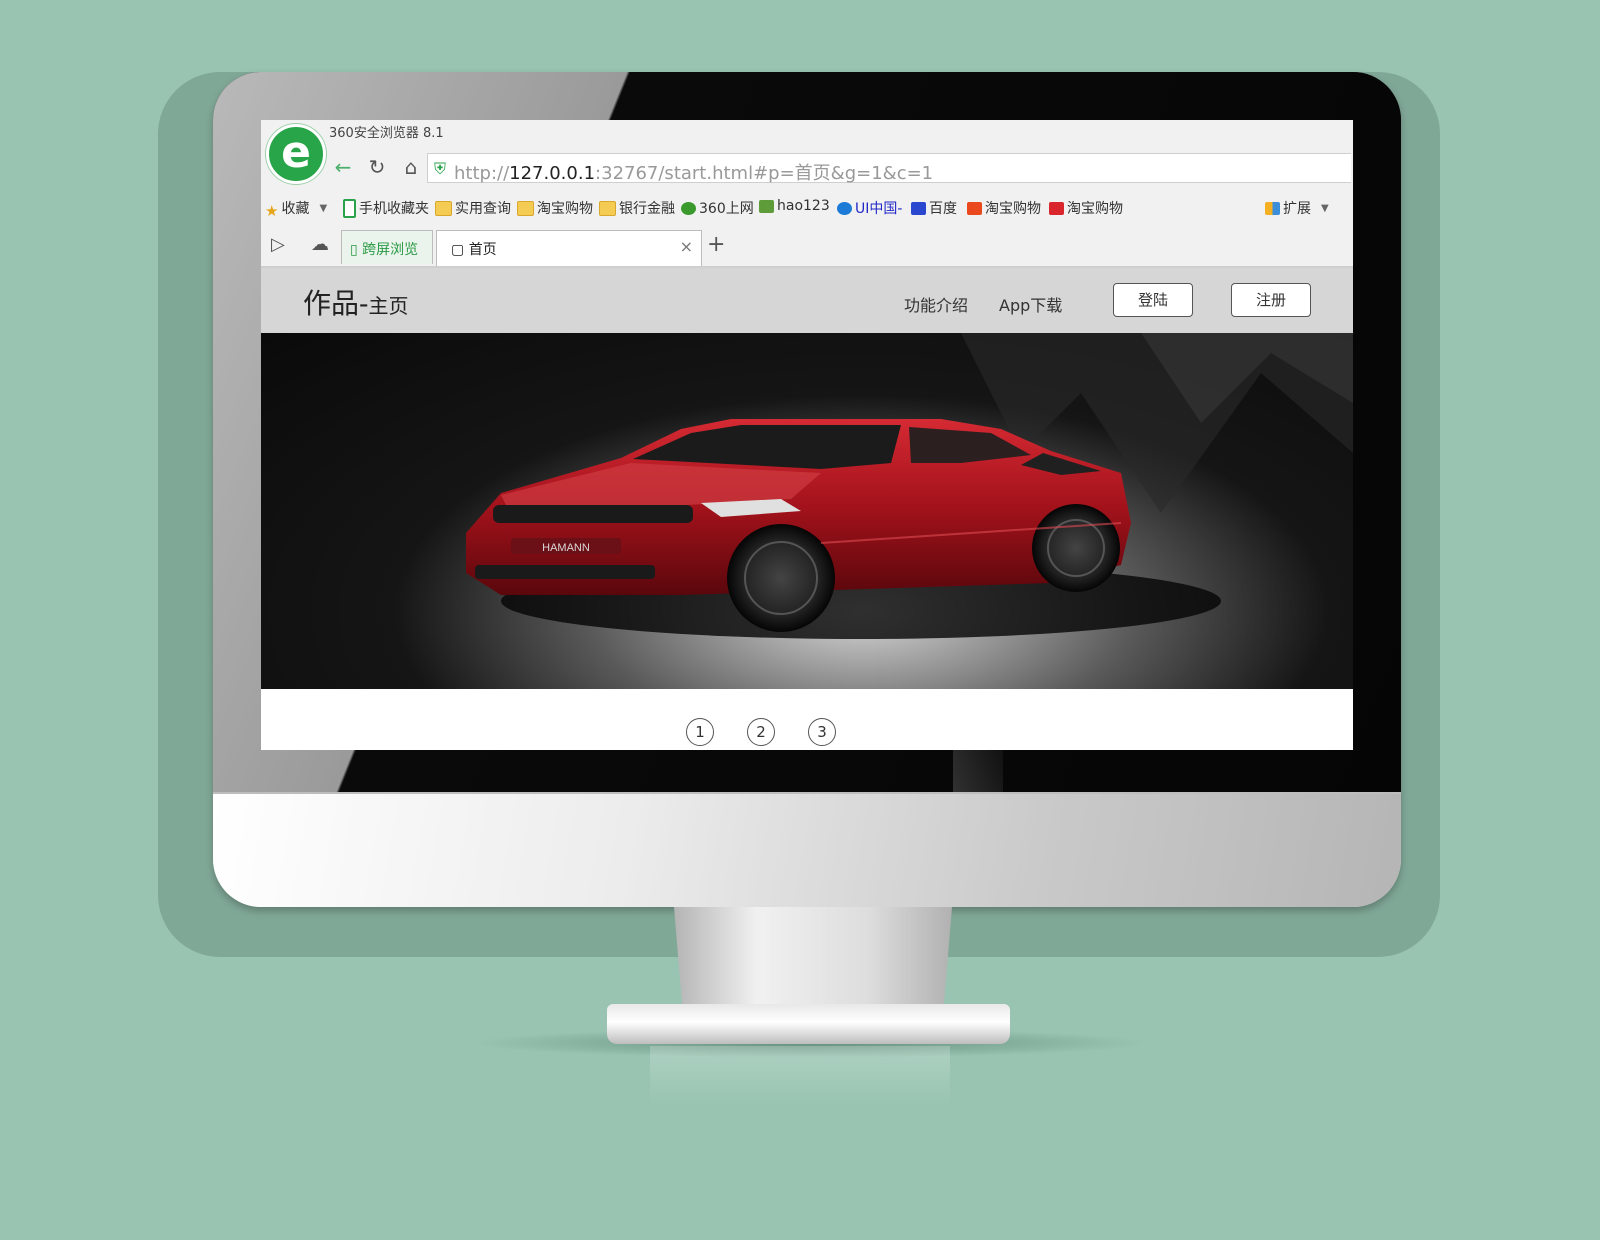  Describe the element at coordinates (934, 208) in the screenshot. I see `bookmark-baidu: 百度` at that location.